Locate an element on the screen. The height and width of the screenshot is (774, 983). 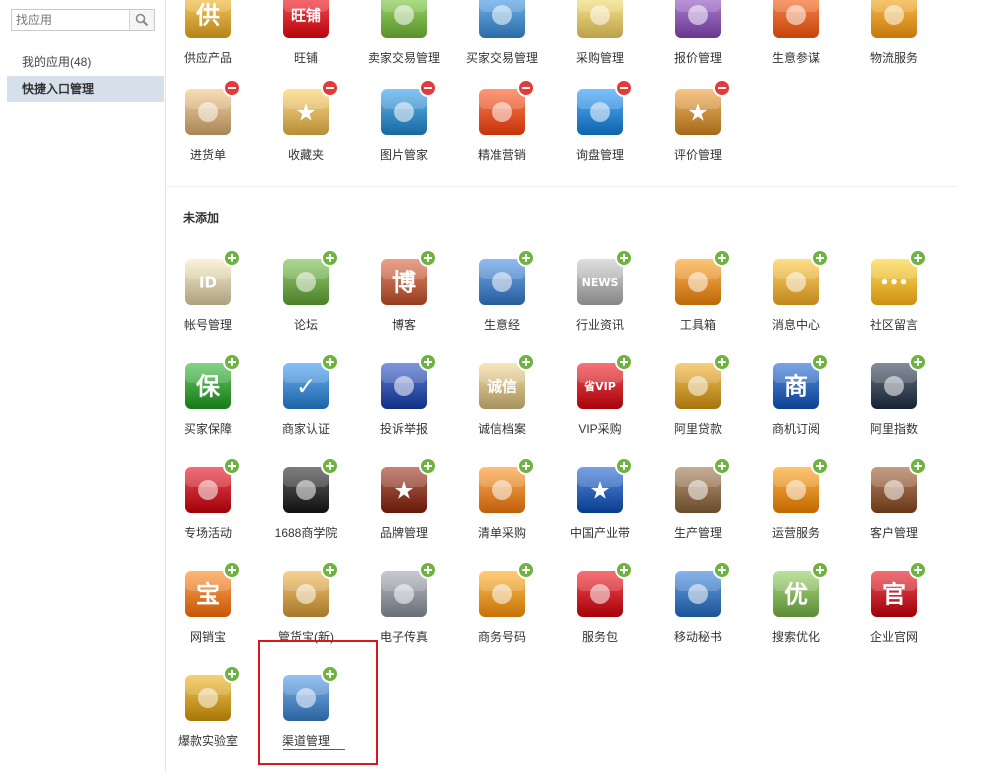
svg-text: 省VIP is located at coordinates (599, 386).